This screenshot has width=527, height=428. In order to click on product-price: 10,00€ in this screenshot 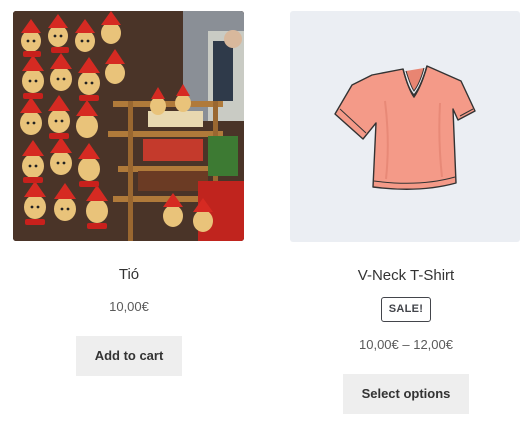, I will do `click(129, 306)`.